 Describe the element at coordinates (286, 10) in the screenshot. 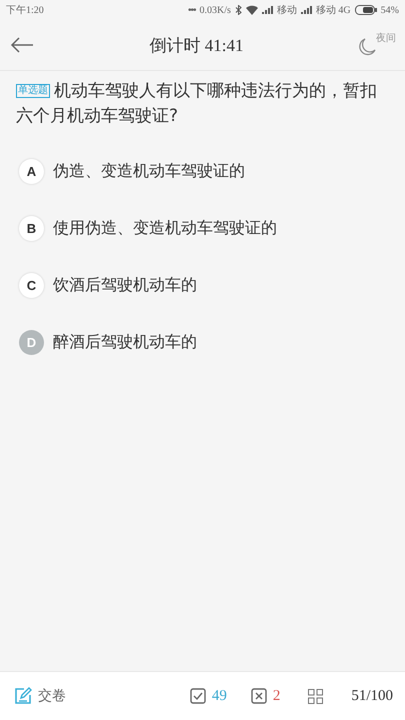

I see `carrier-name: 移动` at that location.